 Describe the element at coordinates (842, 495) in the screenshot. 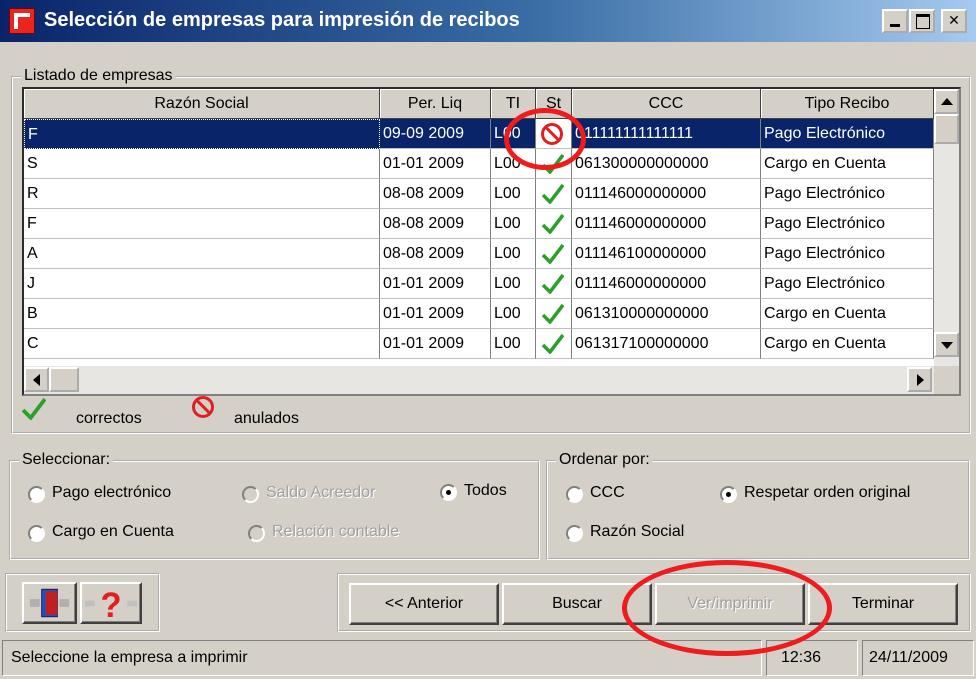

I see `radio-sort-original: Respetar orden original` at that location.